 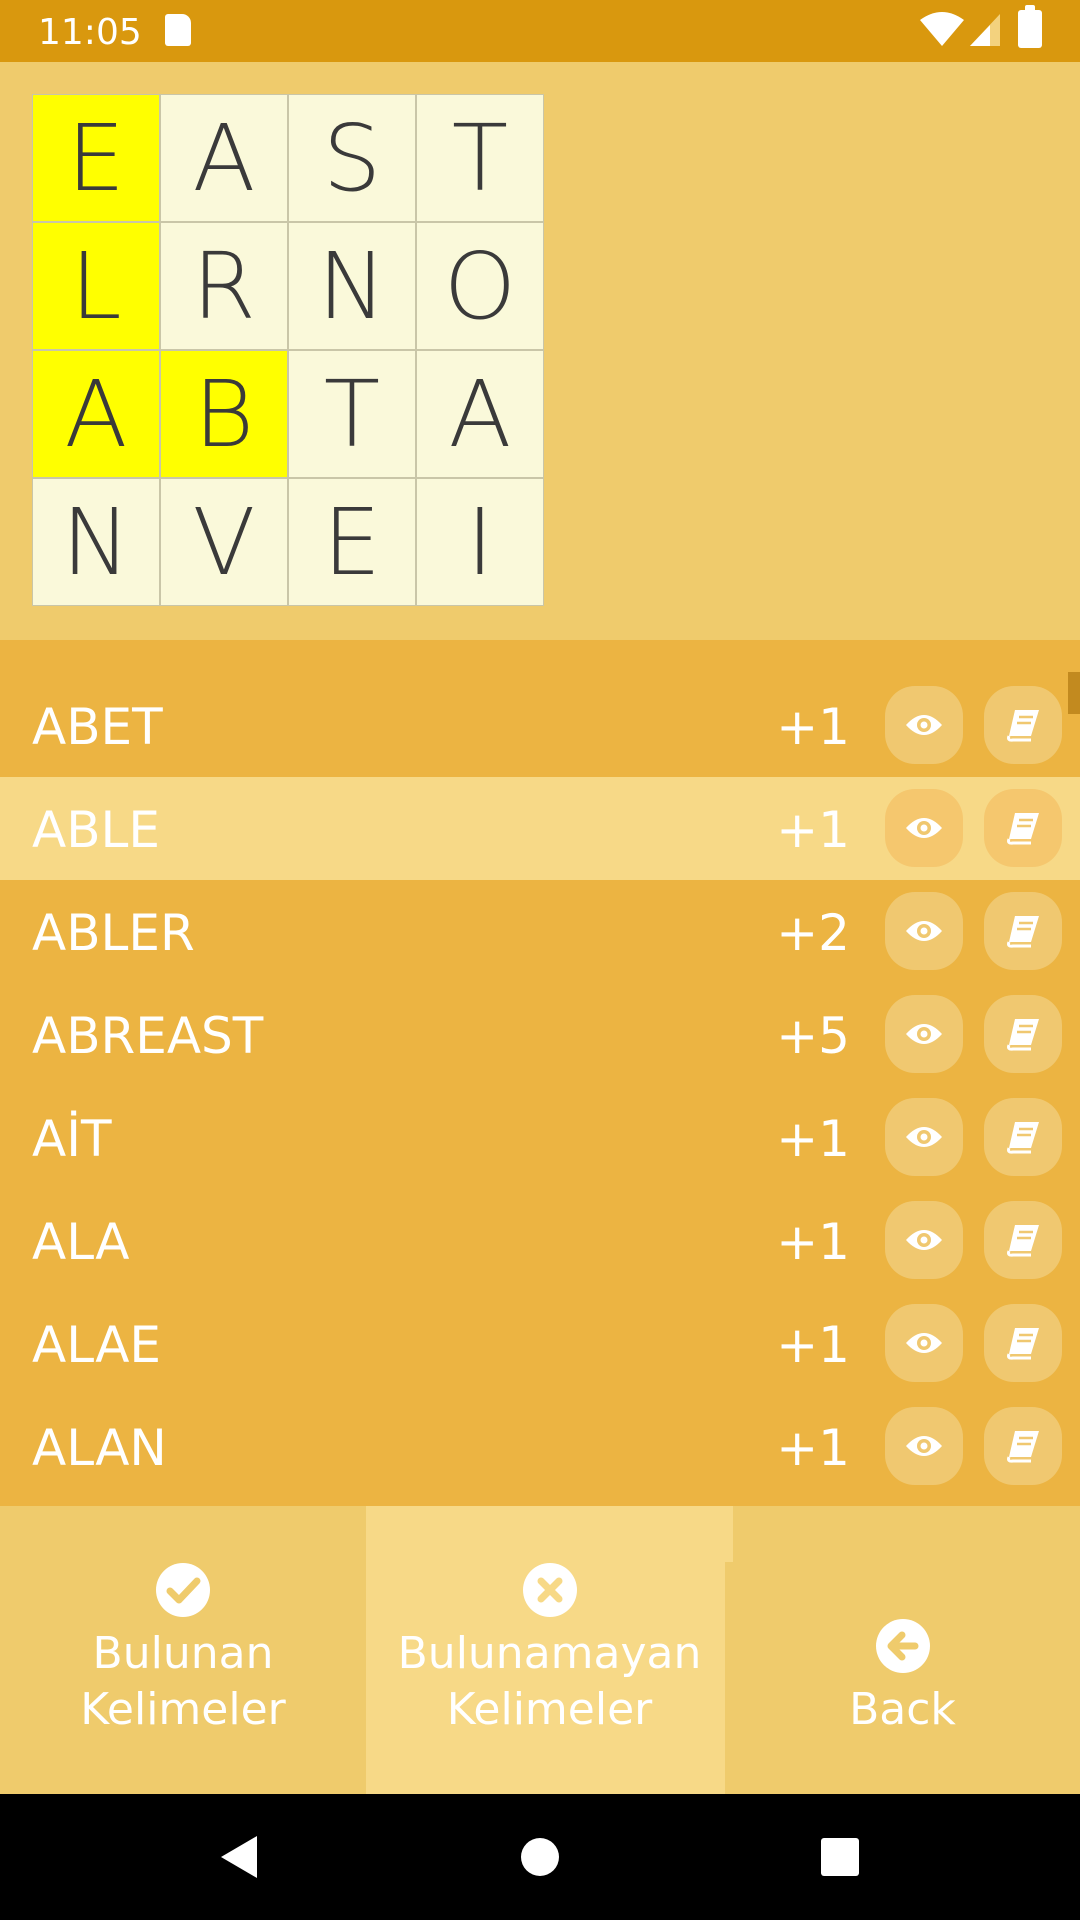 What do you see at coordinates (72, 1139) in the screenshot?
I see `word-text: AİT` at bounding box center [72, 1139].